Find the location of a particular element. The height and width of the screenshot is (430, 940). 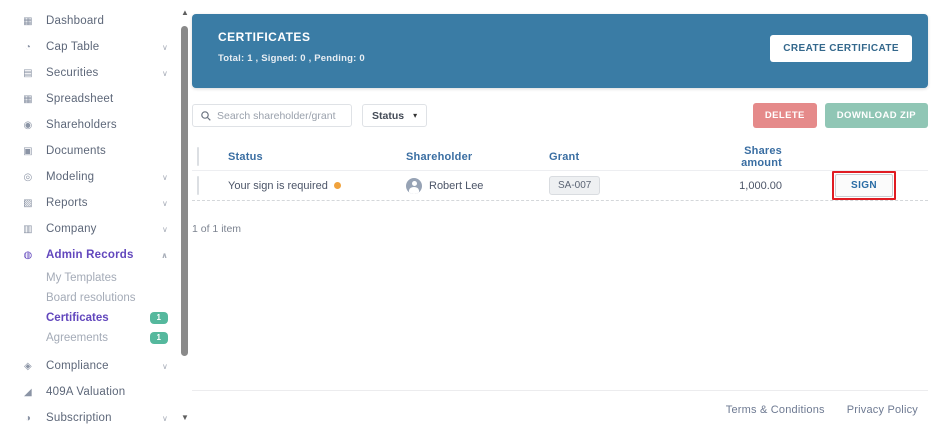

building-icon: ▥ is located at coordinates (28, 229).